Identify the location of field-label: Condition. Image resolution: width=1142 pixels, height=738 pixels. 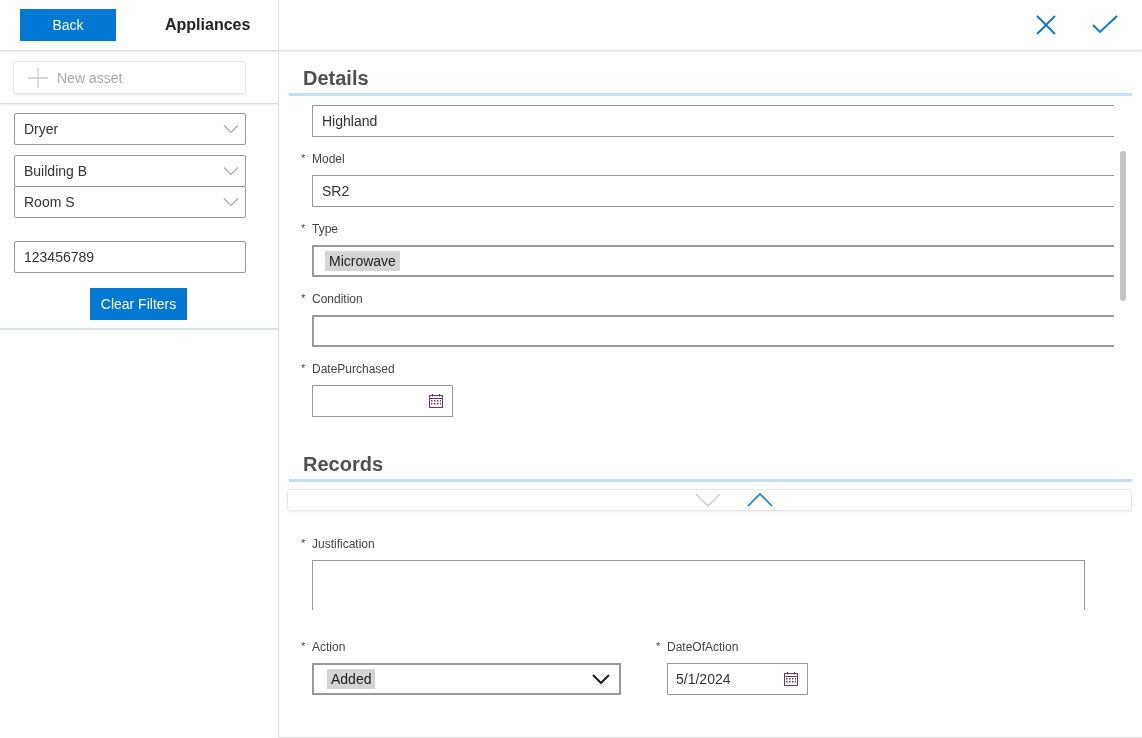
(337, 299).